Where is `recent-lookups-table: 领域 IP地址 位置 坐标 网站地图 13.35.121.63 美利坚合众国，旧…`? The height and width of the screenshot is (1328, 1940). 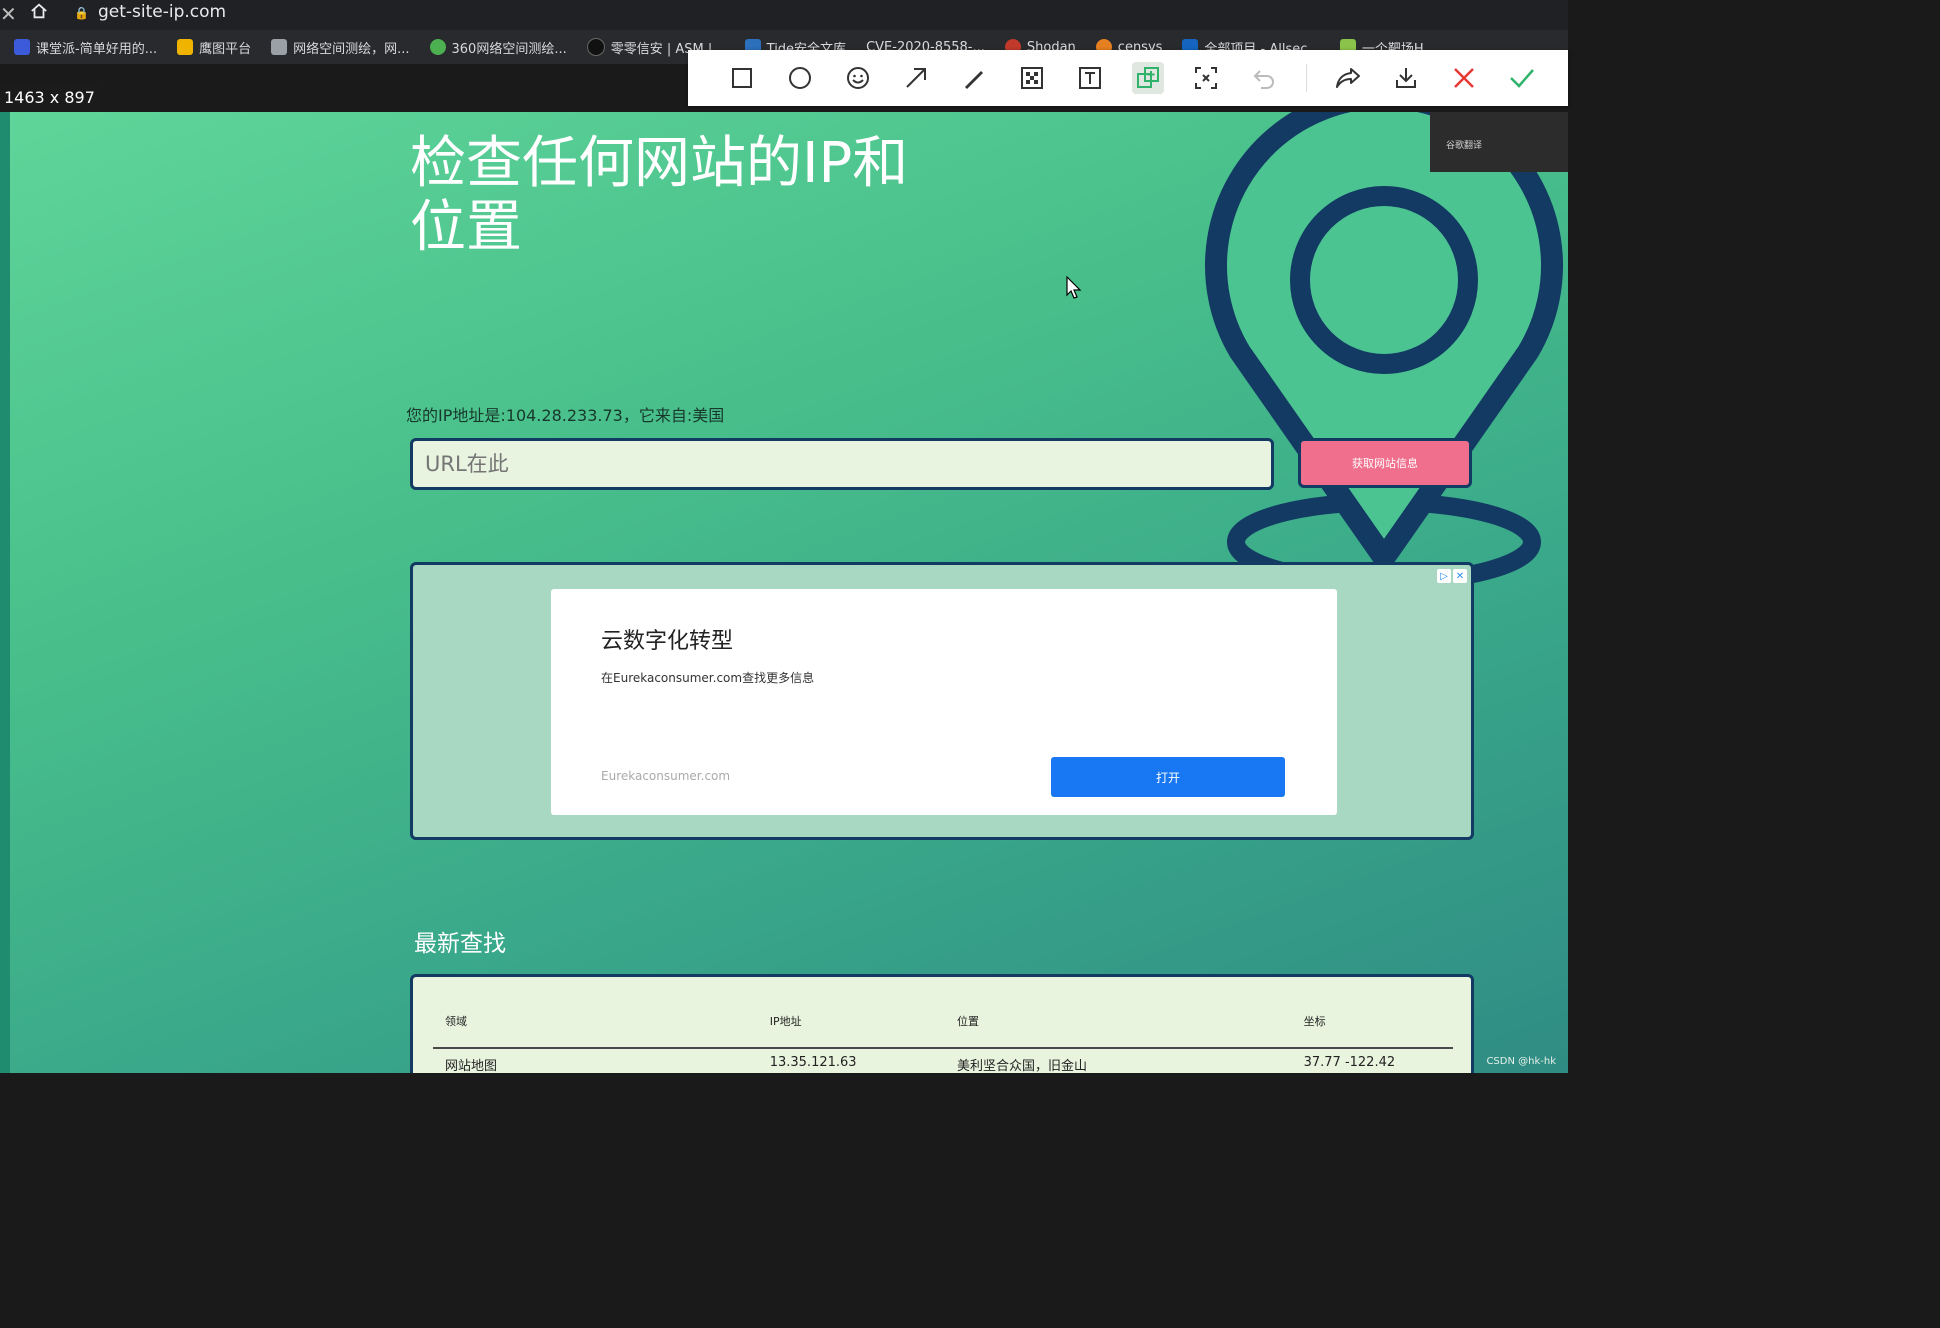 recent-lookups-table: 领域 IP地址 位置 坐标 网站地图 13.35.121.63 美利坚合众国，旧… is located at coordinates (942, 1023).